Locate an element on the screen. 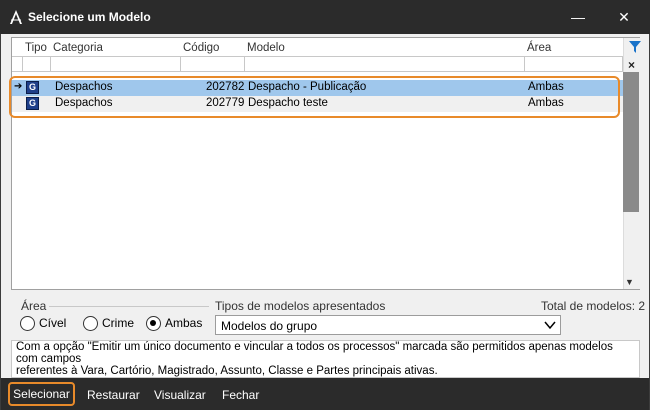 This screenshot has width=650, height=410. radio-crime-circle is located at coordinates (90, 323).